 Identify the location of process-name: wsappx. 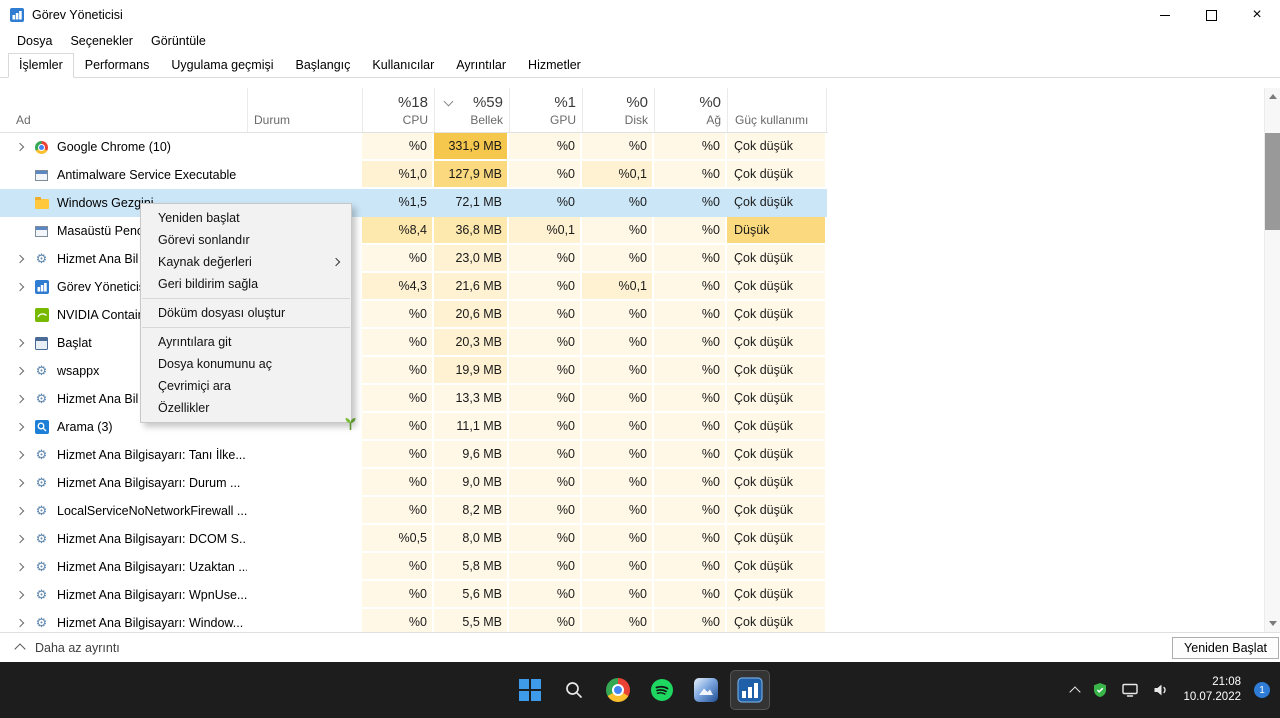
(78, 371).